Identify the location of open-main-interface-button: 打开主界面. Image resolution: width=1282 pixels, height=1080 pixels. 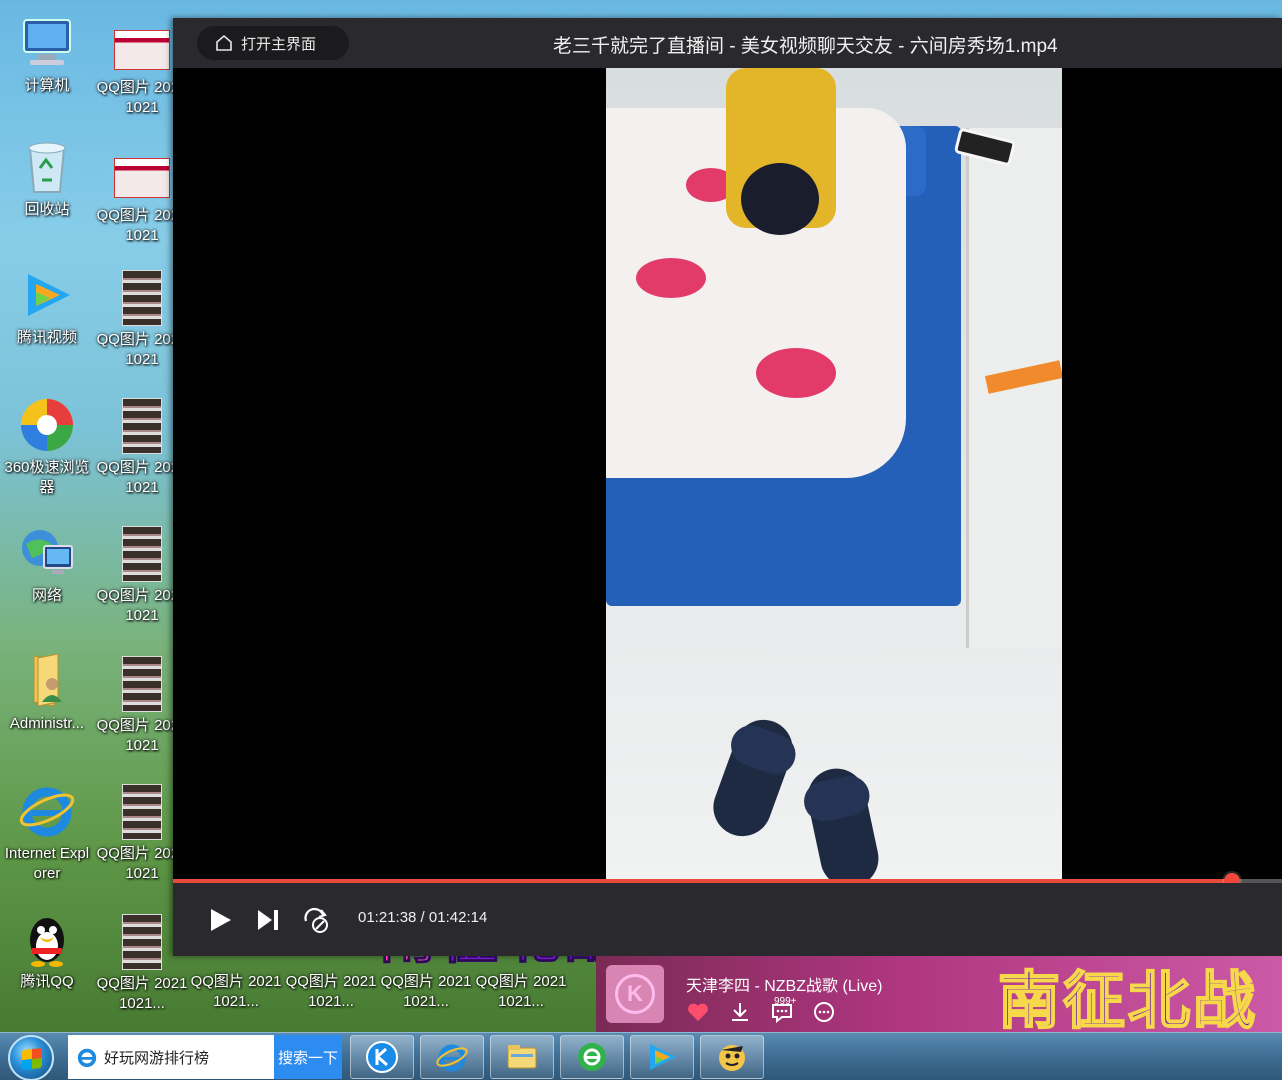
(273, 43).